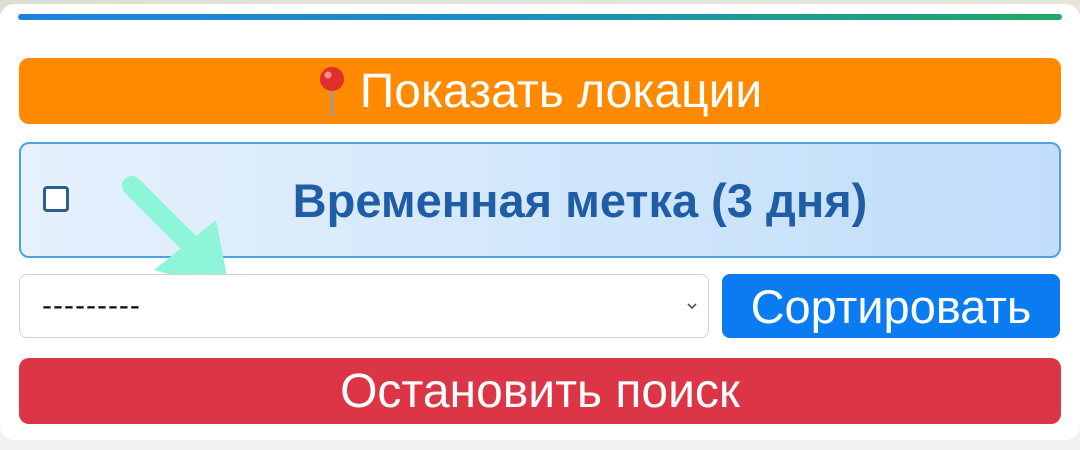 Image resolution: width=1080 pixels, height=450 pixels. I want to click on progress-fill, so click(540, 17).